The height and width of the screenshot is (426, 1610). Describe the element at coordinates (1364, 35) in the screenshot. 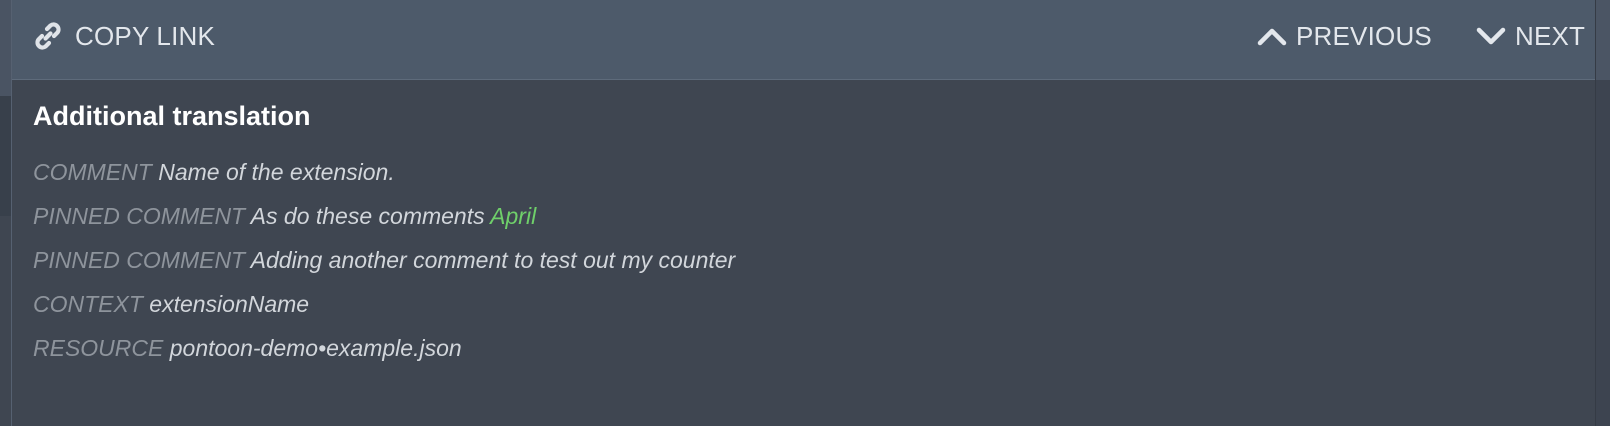

I see `previous-label: PREVIOUS` at that location.